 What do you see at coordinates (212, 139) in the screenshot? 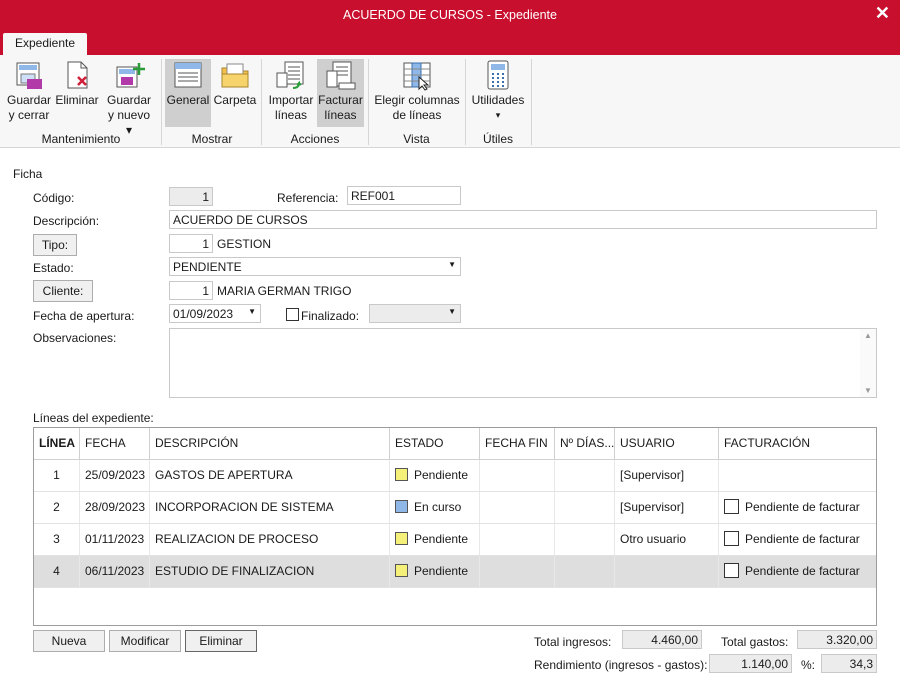
I see `group-mostrar: Mostrar` at bounding box center [212, 139].